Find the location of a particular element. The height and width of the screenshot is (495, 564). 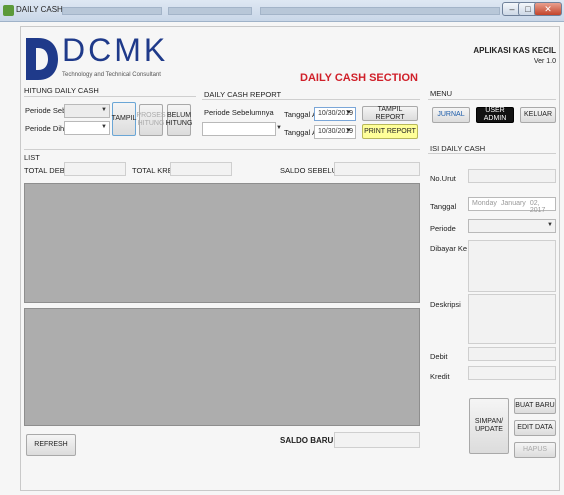

saldo-sebelumnya-field is located at coordinates (377, 169).